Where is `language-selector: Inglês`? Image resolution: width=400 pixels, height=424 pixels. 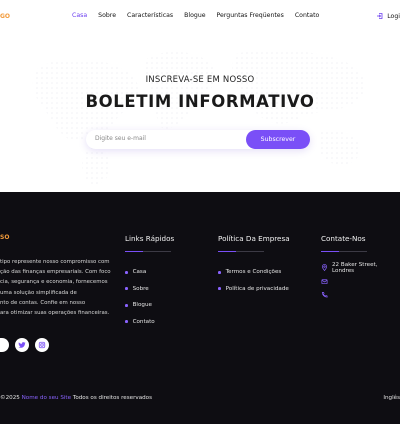 language-selector: Inglês is located at coordinates (391, 398).